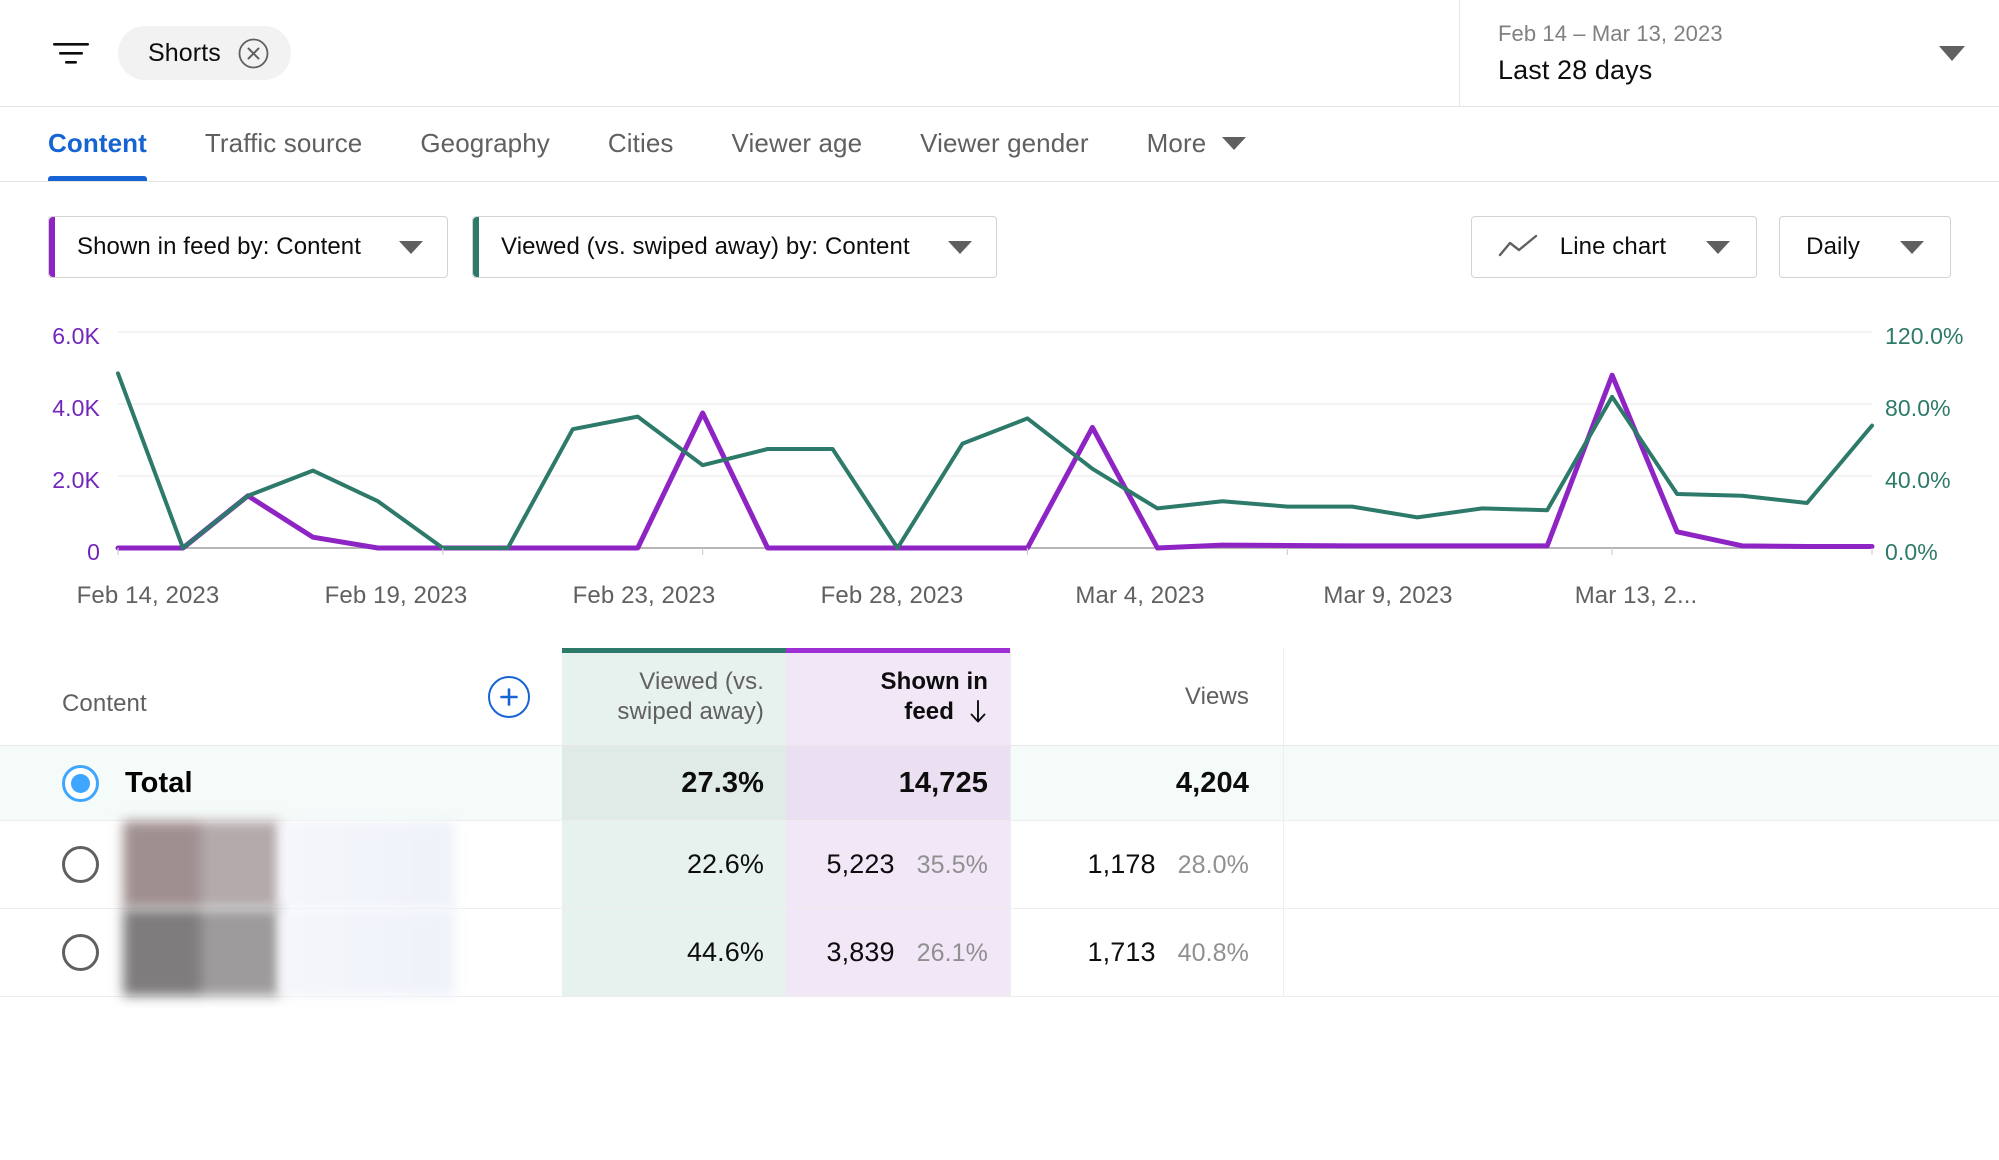 This screenshot has height=1160, width=1999. Describe the element at coordinates (219, 246) in the screenshot. I see `primary-metric-label: Shown in feed by: Content` at that location.